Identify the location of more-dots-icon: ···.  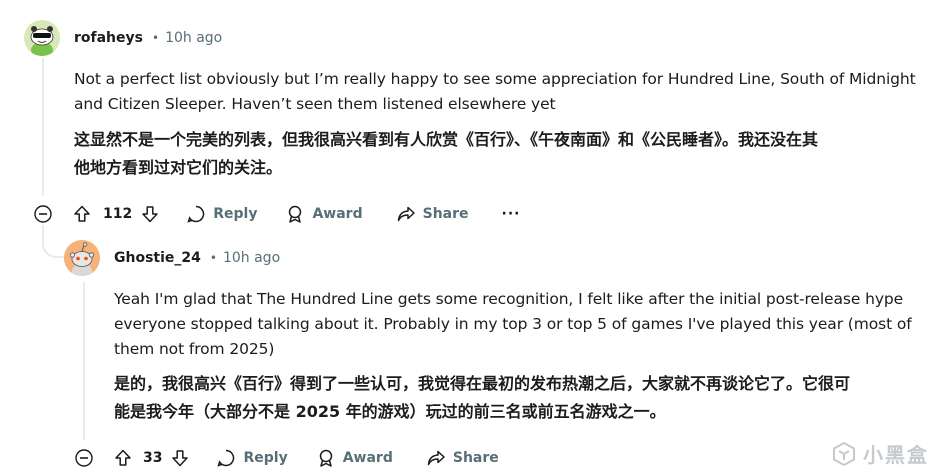
(511, 214).